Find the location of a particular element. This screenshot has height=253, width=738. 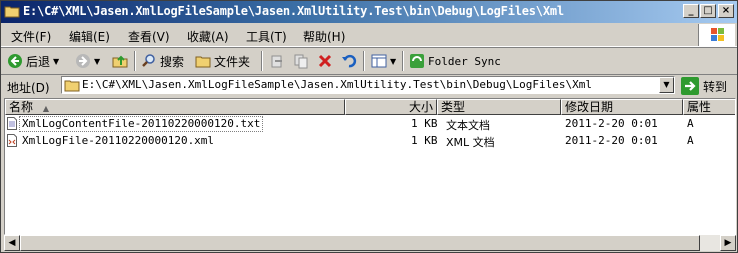

maximize-button: □ is located at coordinates (708, 11).